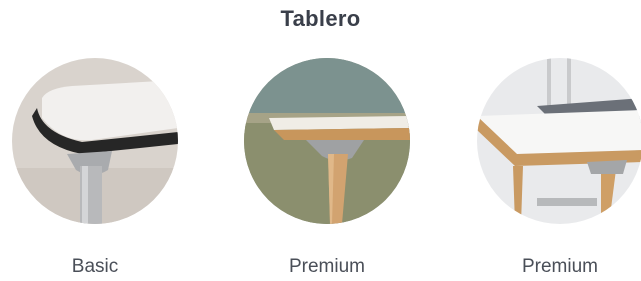  Describe the element at coordinates (559, 266) in the screenshot. I see `option-label-premium-2: Premium` at that location.